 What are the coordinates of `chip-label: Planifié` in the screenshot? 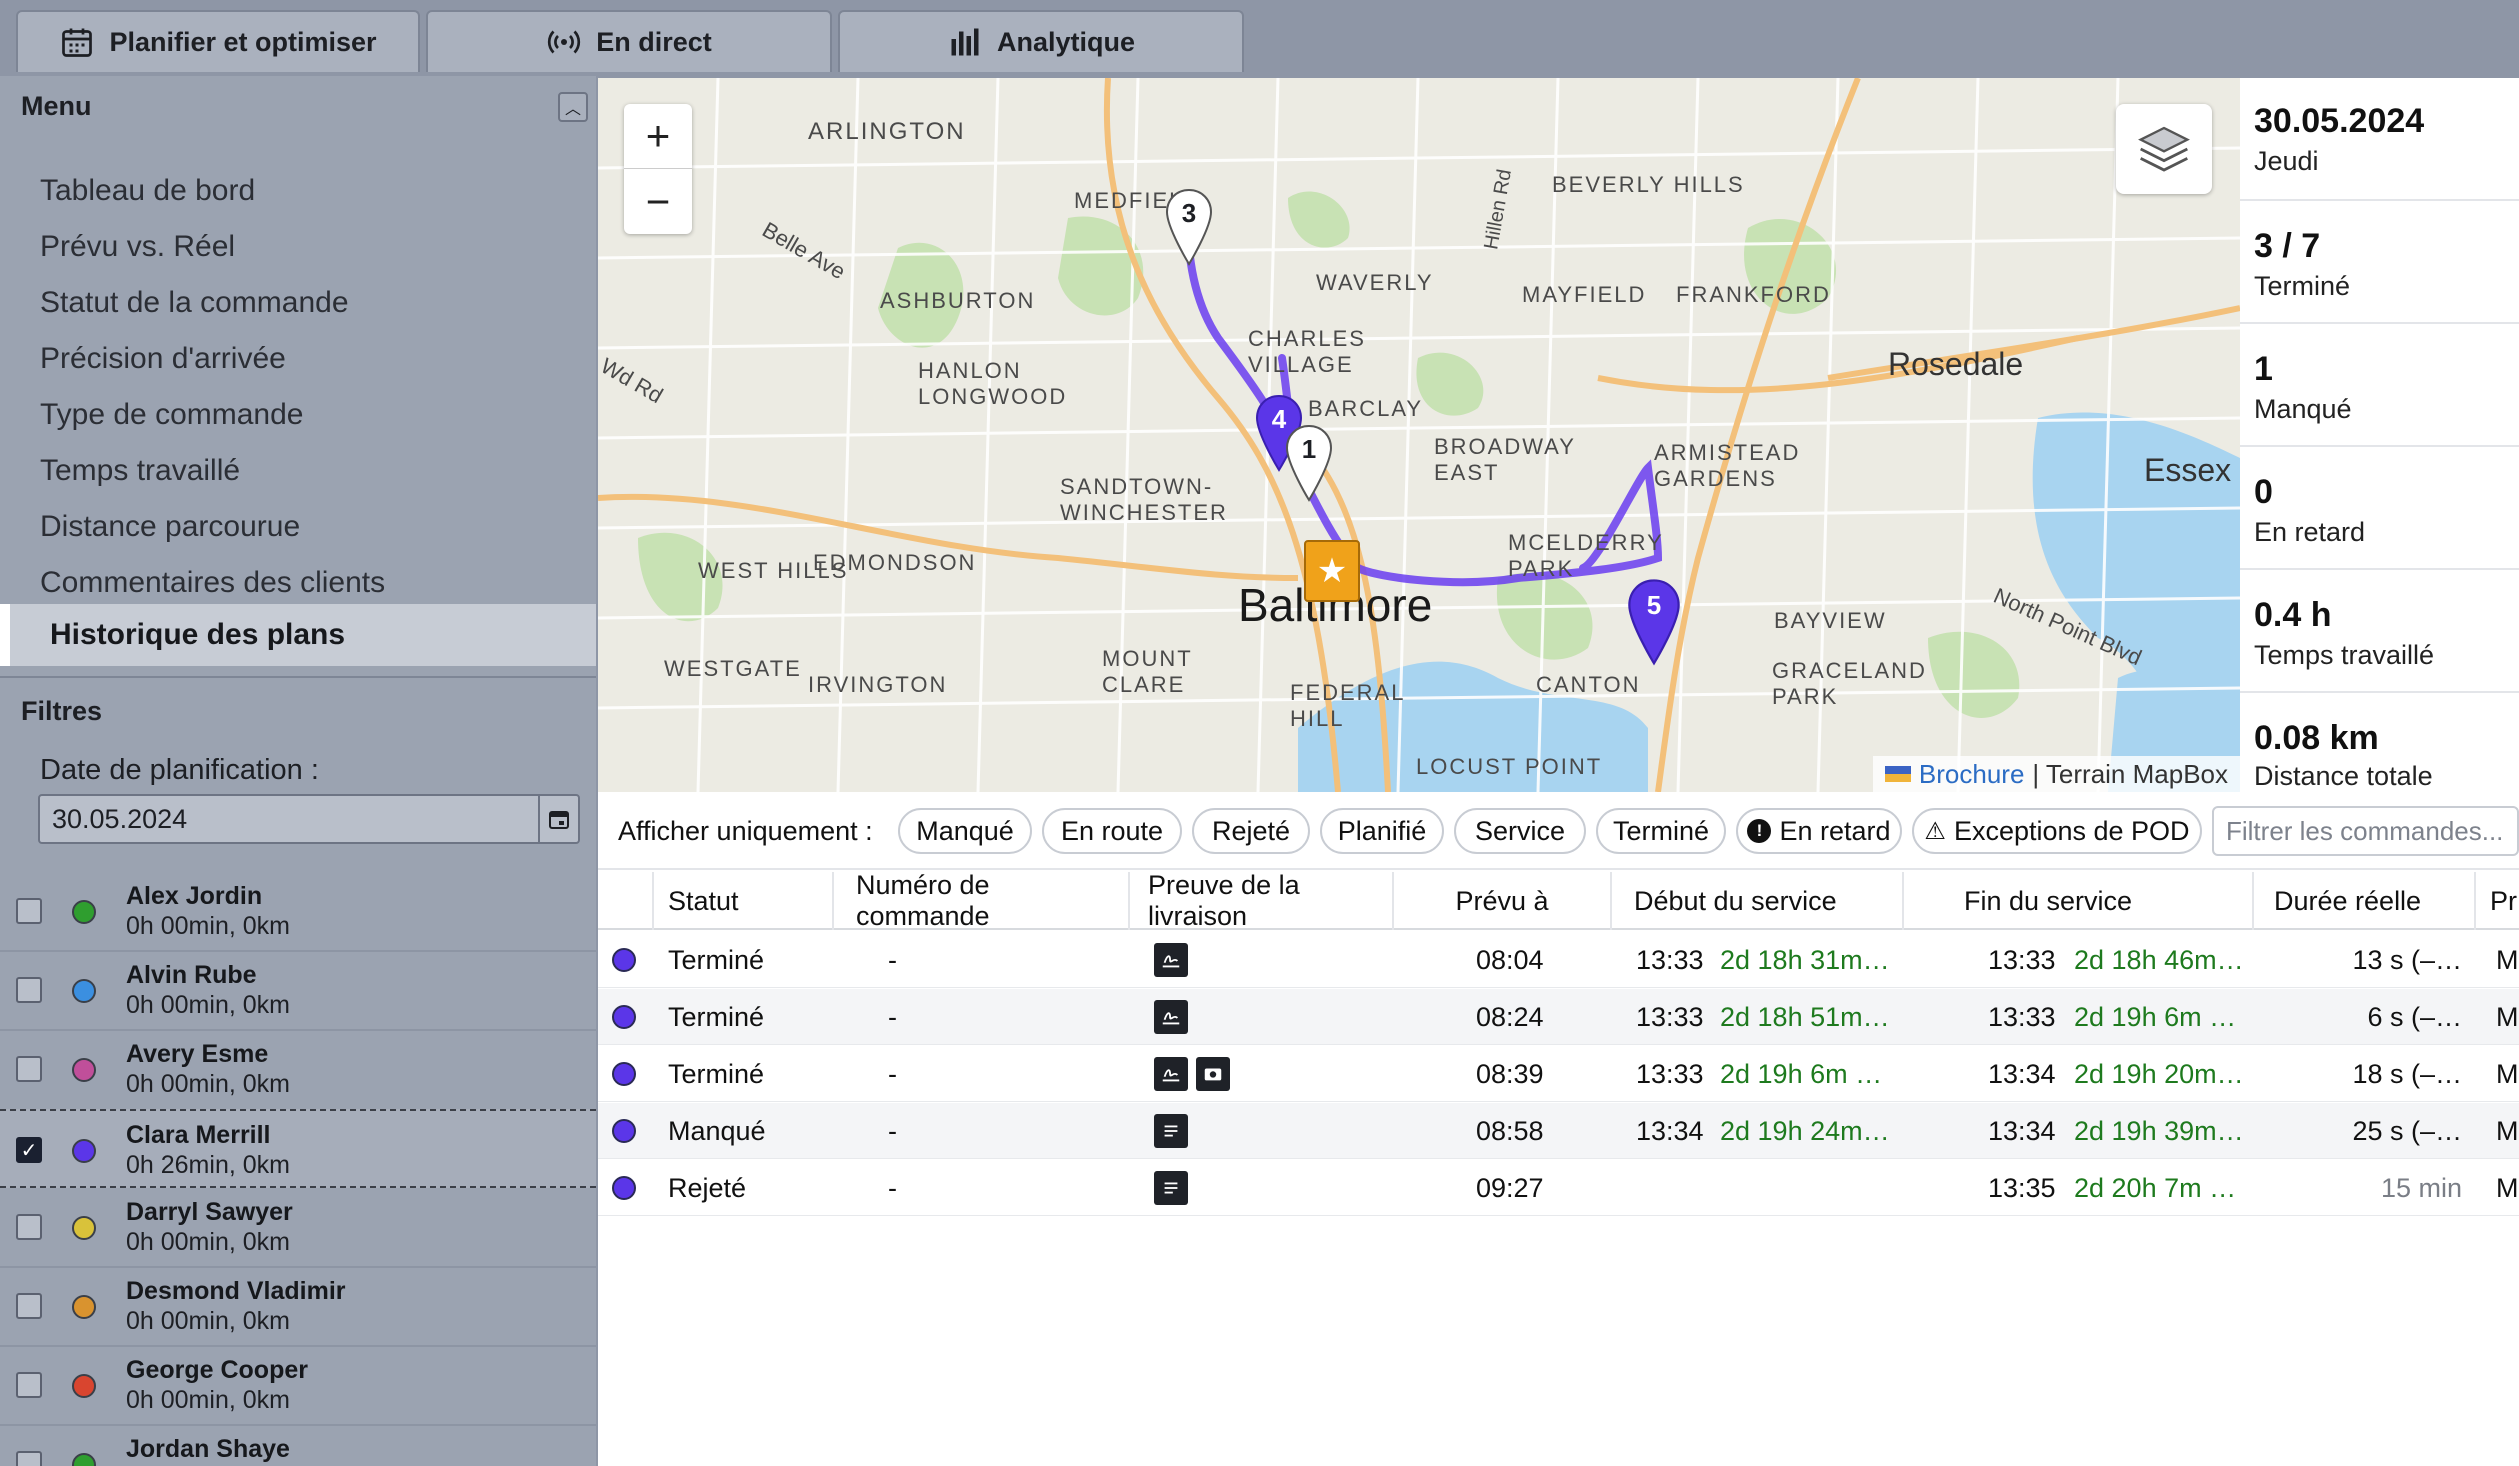 It's located at (1382, 830).